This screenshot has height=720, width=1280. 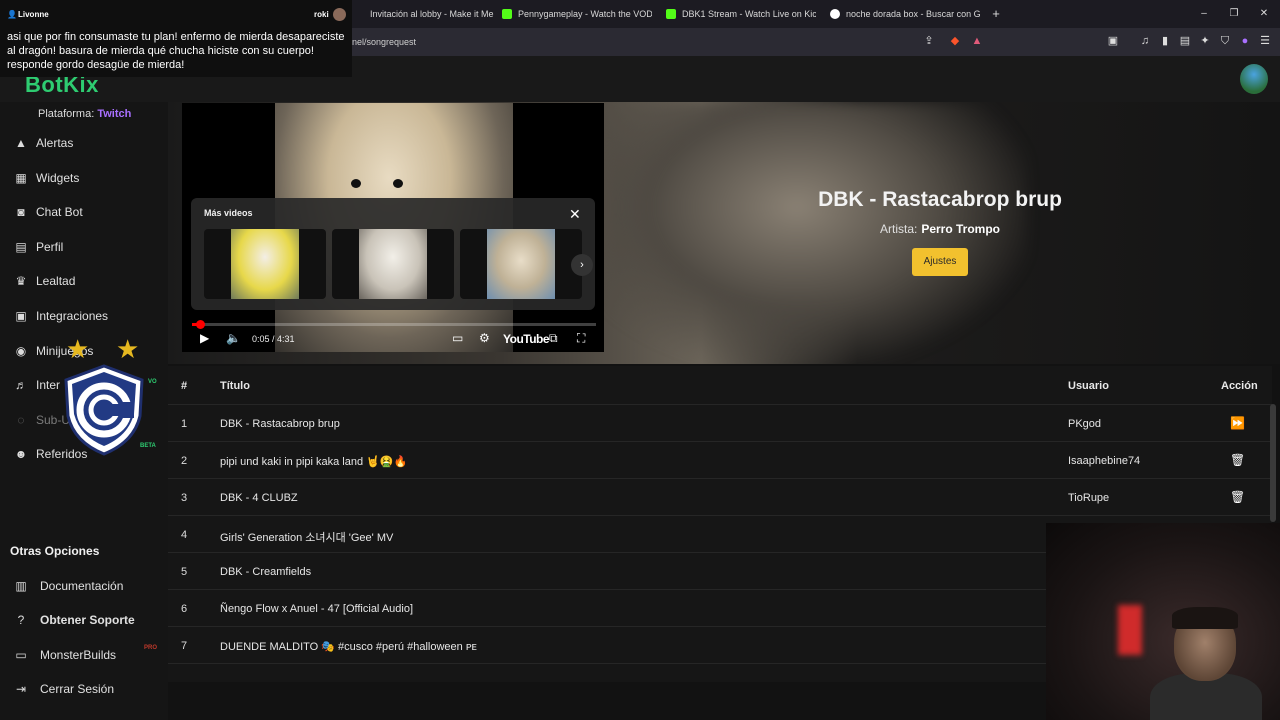 What do you see at coordinates (359, 14) in the screenshot?
I see `tab-favicon-icon` at bounding box center [359, 14].